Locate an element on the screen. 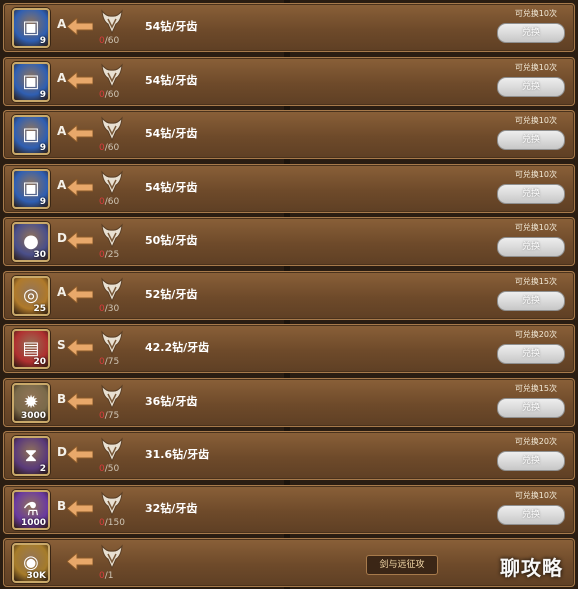 The height and width of the screenshot is (589, 578). item-glyph: ◉ is located at coordinates (31, 562).